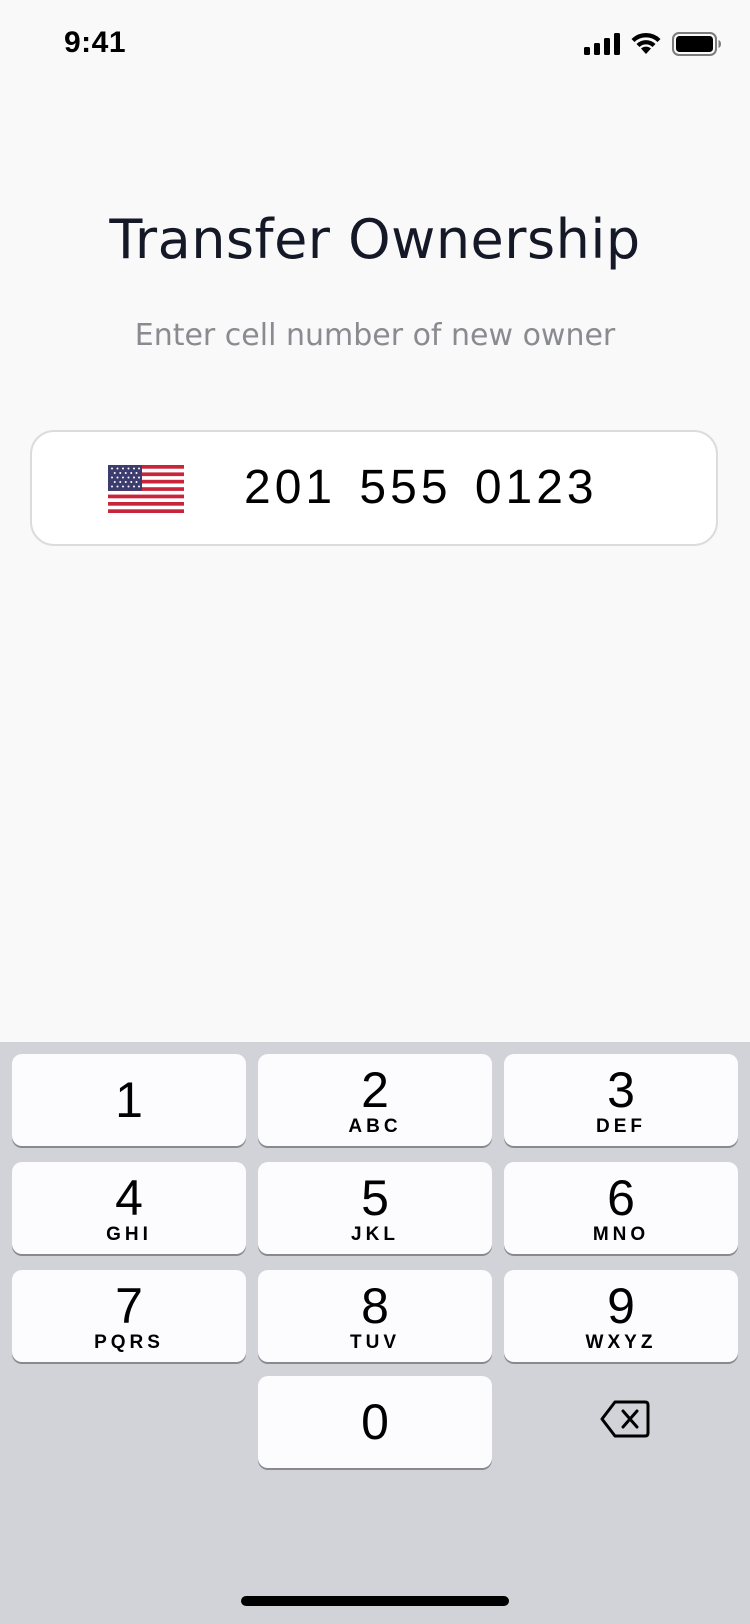  I want to click on key-digit: 4, so click(129, 1198).